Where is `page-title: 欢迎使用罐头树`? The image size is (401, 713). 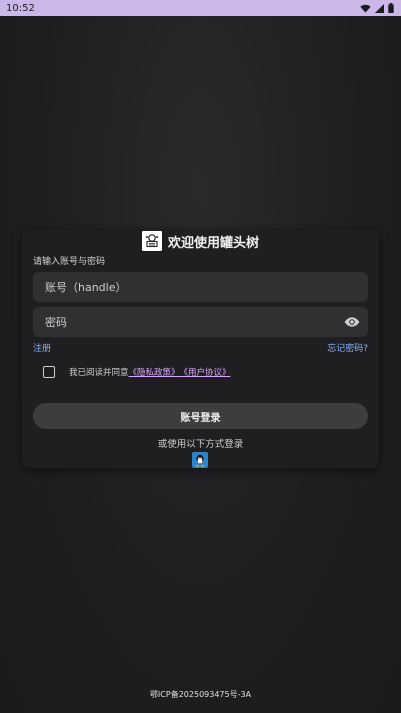 page-title: 欢迎使用罐头树 is located at coordinates (213, 243).